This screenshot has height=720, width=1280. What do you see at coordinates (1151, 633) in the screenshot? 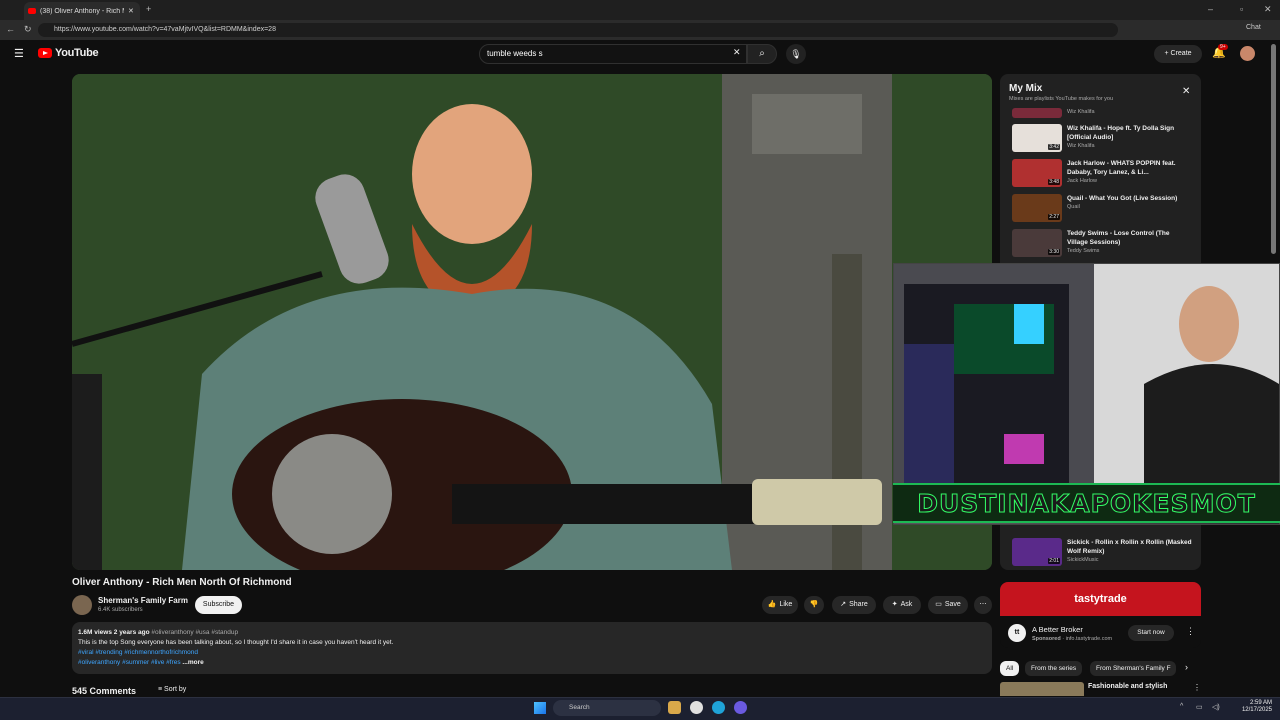
I see `ad-cta-button: Start now` at bounding box center [1151, 633].